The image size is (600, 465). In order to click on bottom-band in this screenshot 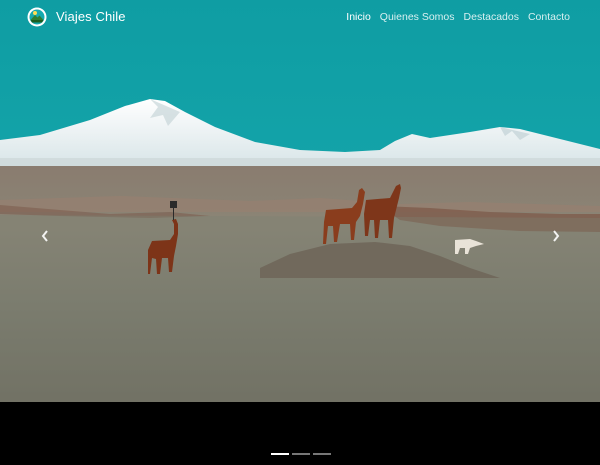, I will do `click(300, 433)`.